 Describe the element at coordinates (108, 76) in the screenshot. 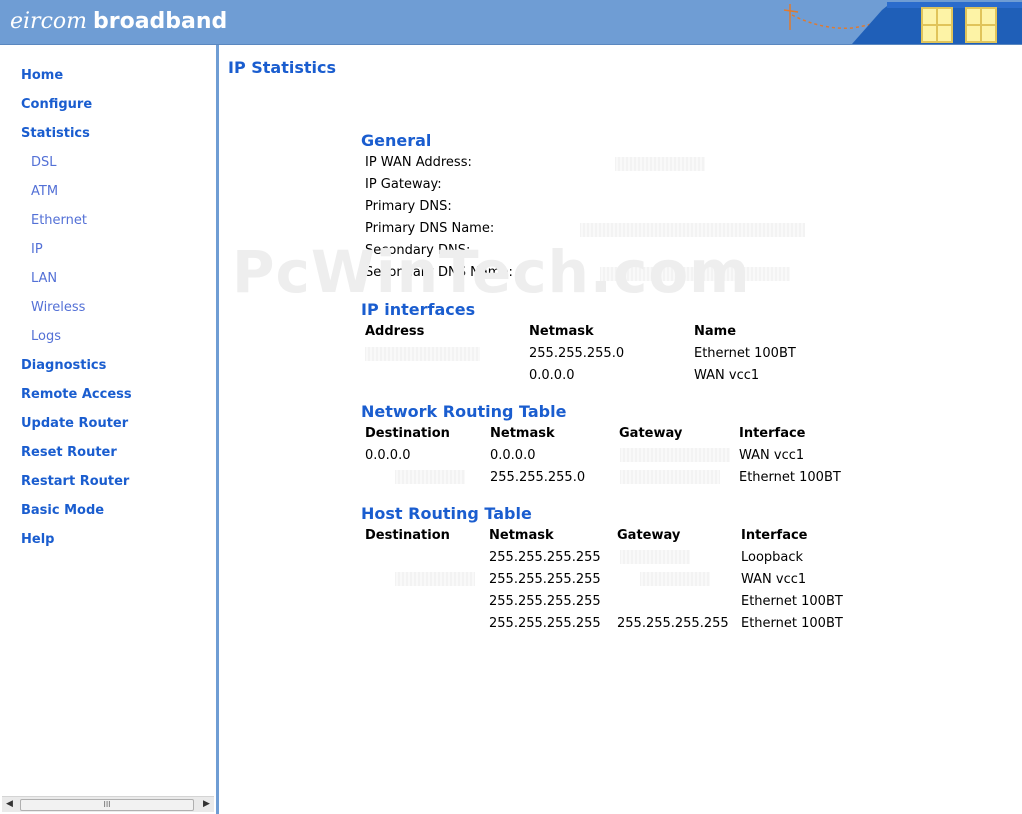

I see `sidebar-item-link: Home` at that location.